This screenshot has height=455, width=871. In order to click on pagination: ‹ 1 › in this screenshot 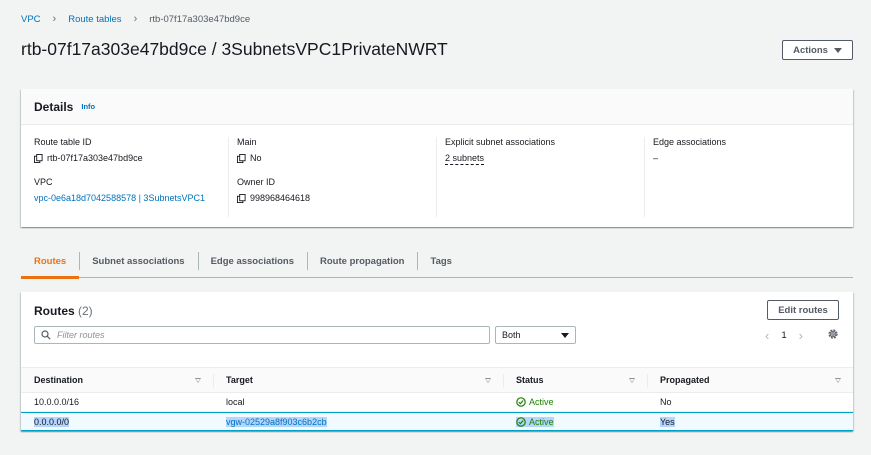, I will do `click(784, 335)`.